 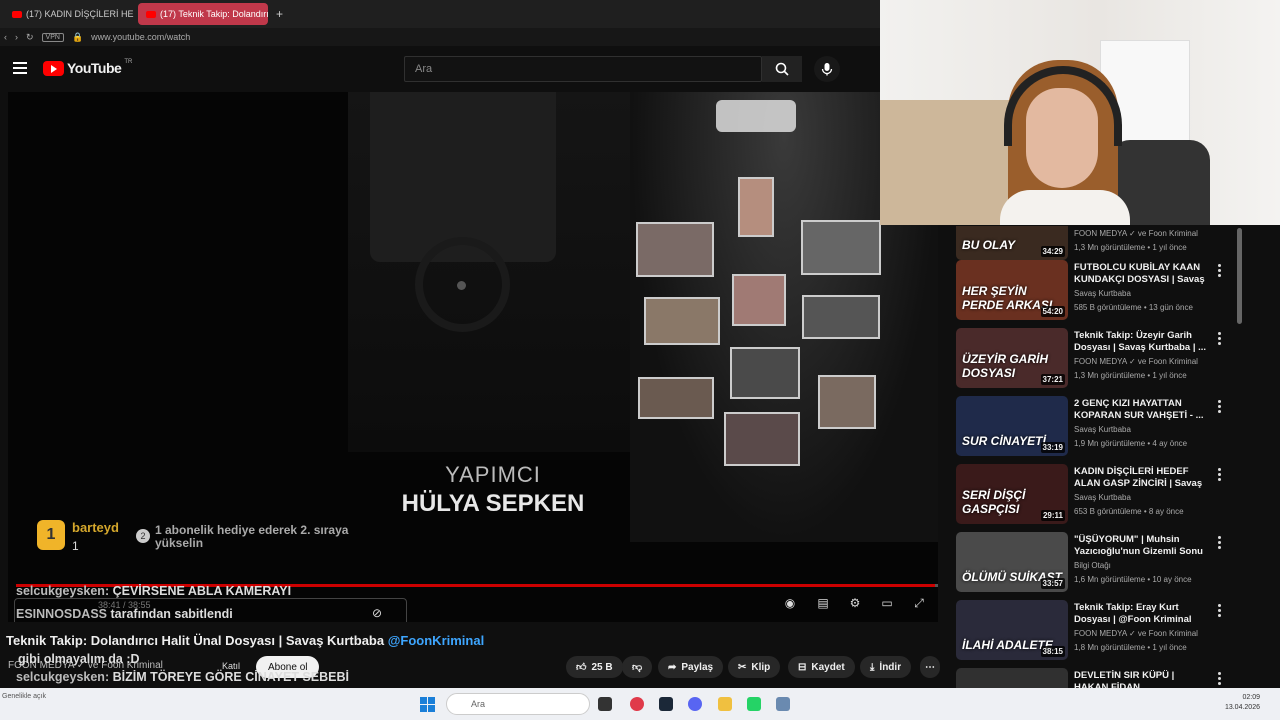 I want to click on voice-search-button, so click(x=827, y=69).